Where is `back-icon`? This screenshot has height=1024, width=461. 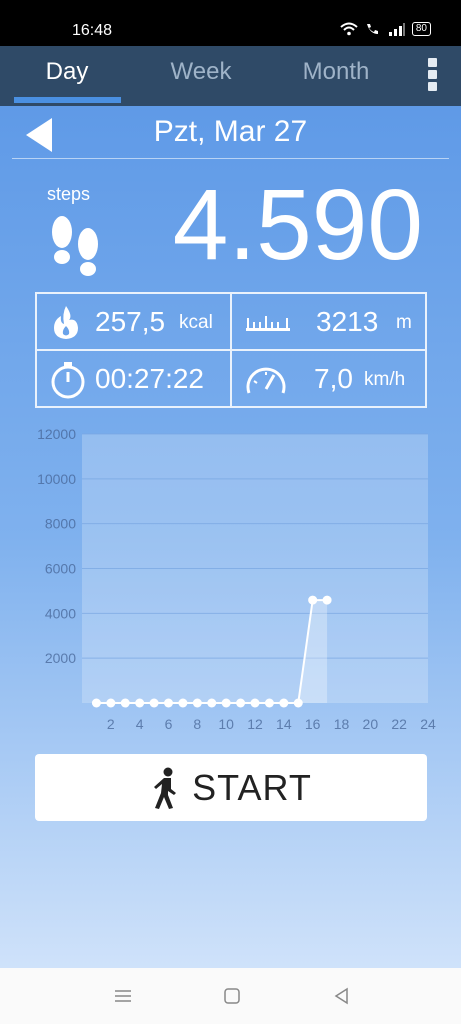 back-icon is located at coordinates (342, 996).